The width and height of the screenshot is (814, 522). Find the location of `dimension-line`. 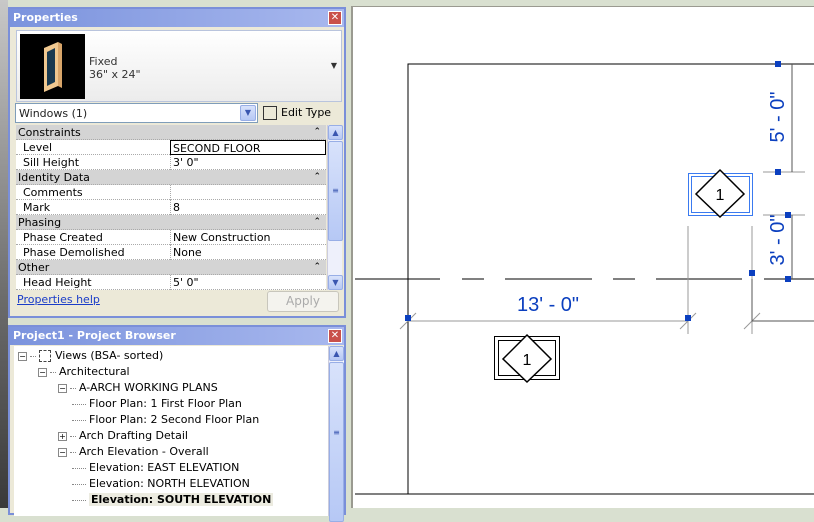

dimension-line is located at coordinates (580, 280).